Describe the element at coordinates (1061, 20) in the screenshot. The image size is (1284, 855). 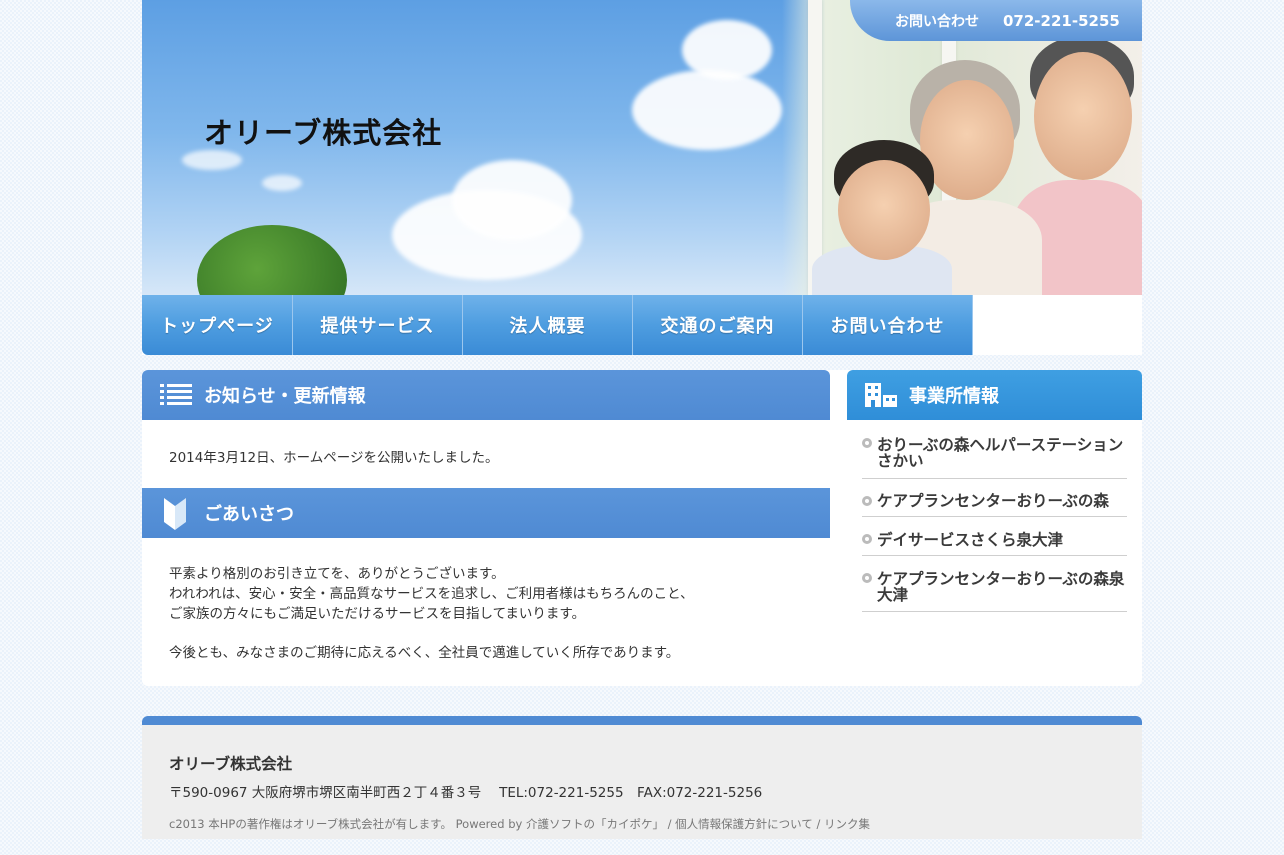
I see `contact-tel: 072-221-5255` at that location.